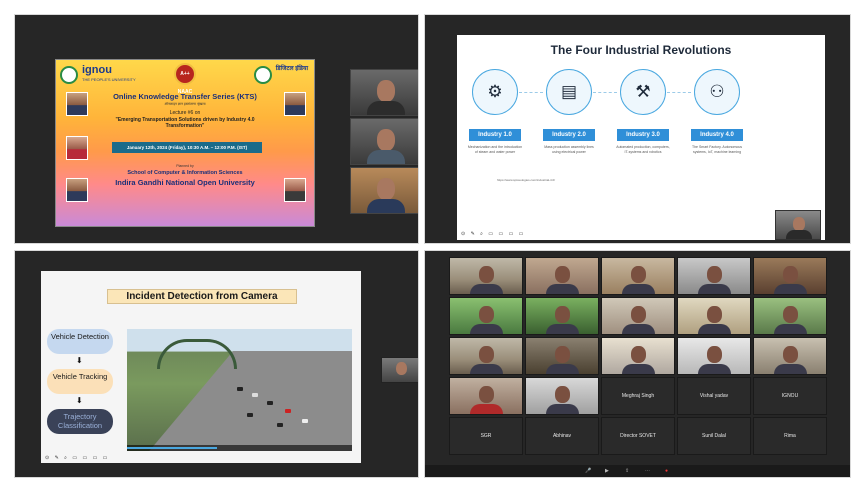  Describe the element at coordinates (185, 166) in the screenshot. I see `poster-organiser-label: Planned by` at that location.